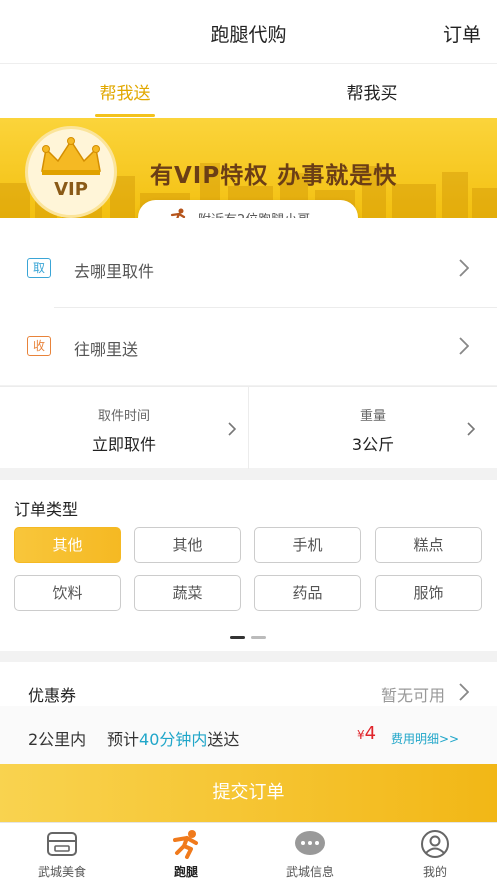 Image resolution: width=497 pixels, height=883 pixels. What do you see at coordinates (248, 793) in the screenshot?
I see `submit-order-button: 提交订单` at bounding box center [248, 793].